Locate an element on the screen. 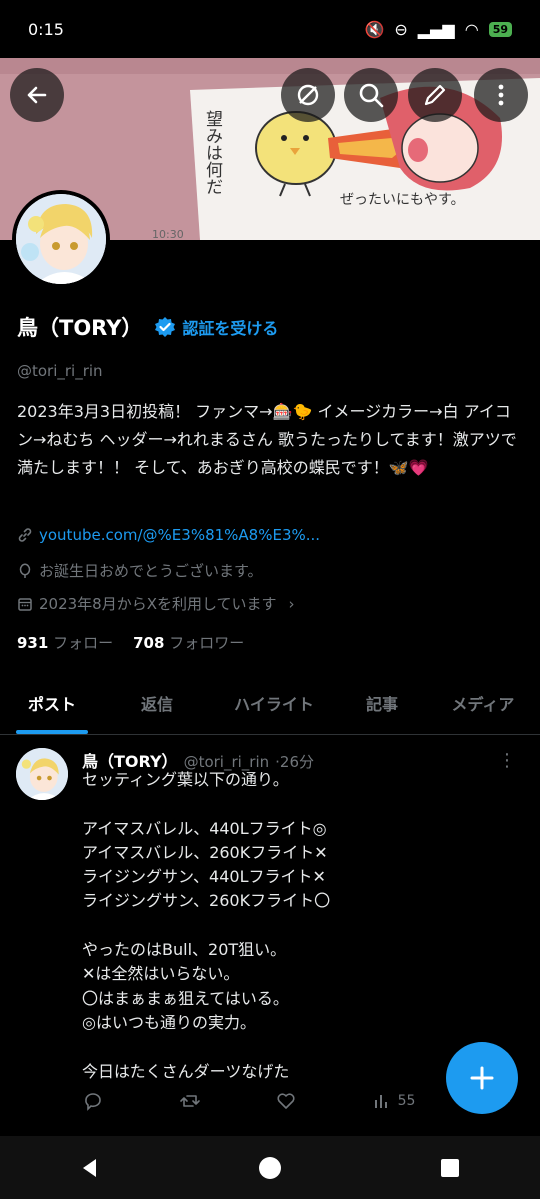 The image size is (540, 1199). post-actions: 55 is located at coordinates (297, 1101).